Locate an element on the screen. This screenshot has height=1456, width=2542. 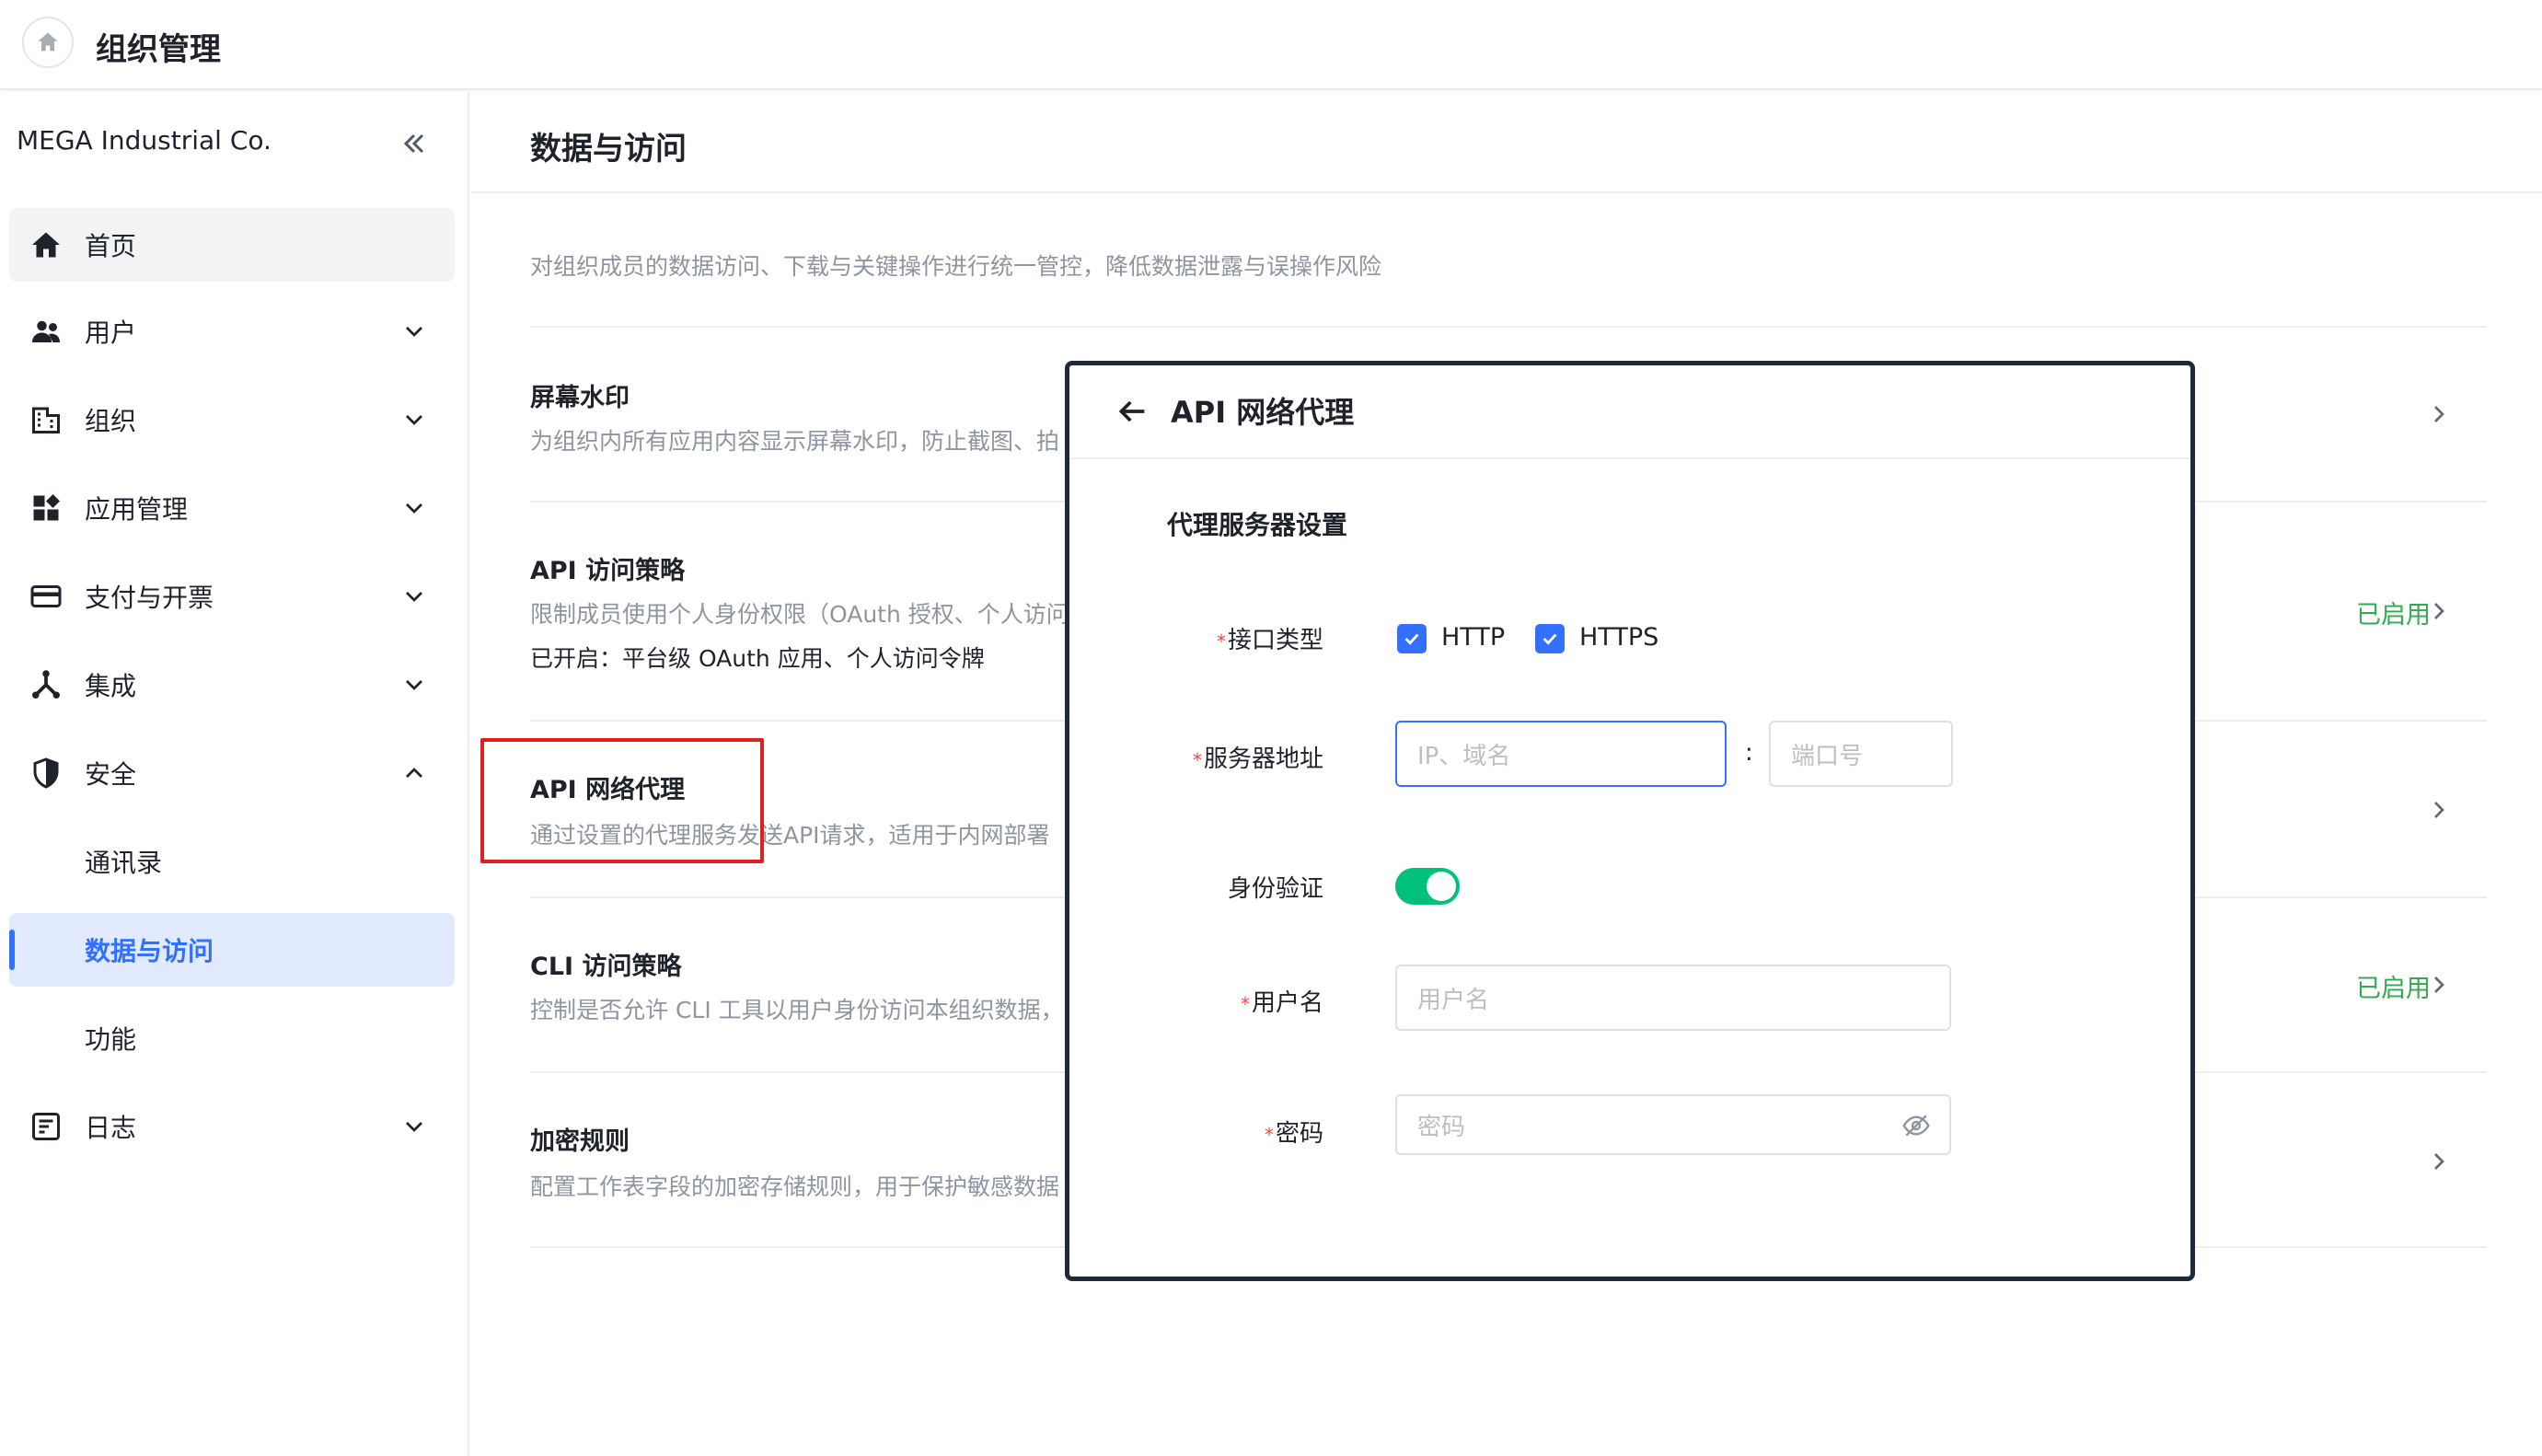
username-label: *用户名 is located at coordinates (1281, 1003).